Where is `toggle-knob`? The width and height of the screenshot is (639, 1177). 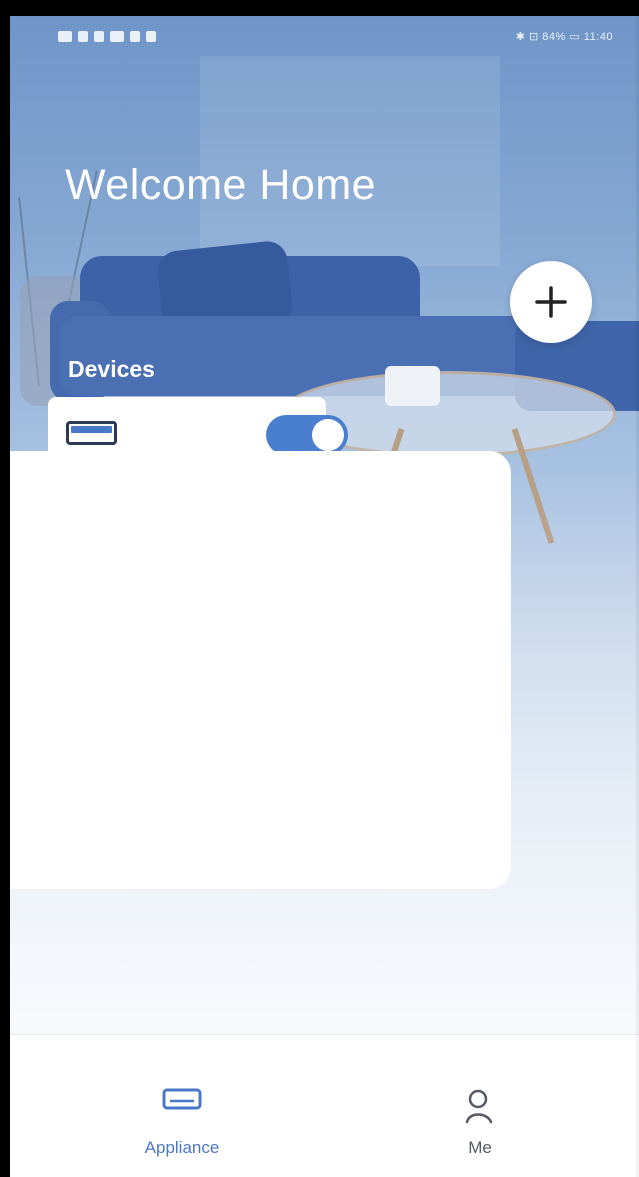
toggle-knob is located at coordinates (328, 435).